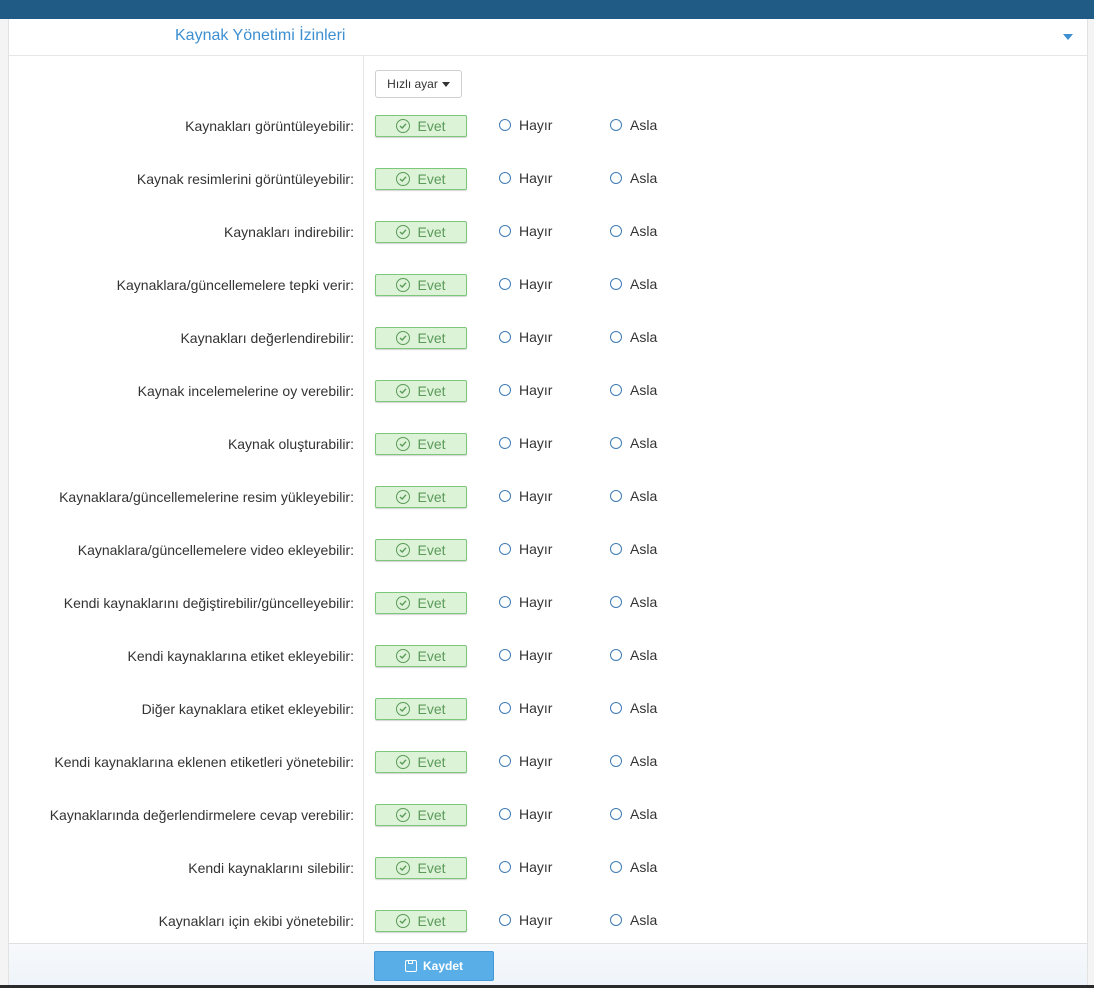  What do you see at coordinates (260, 36) in the screenshot?
I see `section-title: Kaynak Yönetimi İzinleri` at bounding box center [260, 36].